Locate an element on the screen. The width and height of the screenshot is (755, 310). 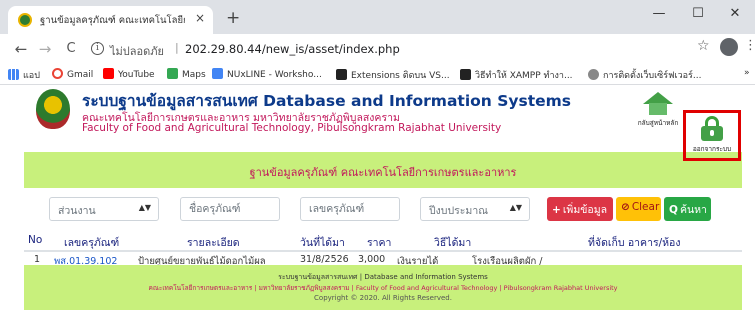
asset-name-input is located at coordinates (230, 209).